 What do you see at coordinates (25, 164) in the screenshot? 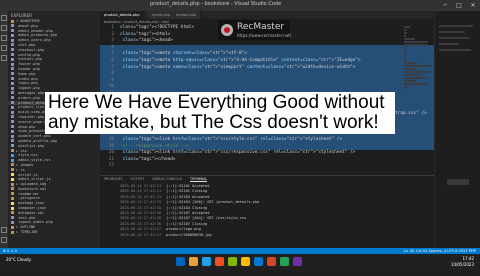
I see `sidebar-item-label: ▸ images` at bounding box center [25, 164].